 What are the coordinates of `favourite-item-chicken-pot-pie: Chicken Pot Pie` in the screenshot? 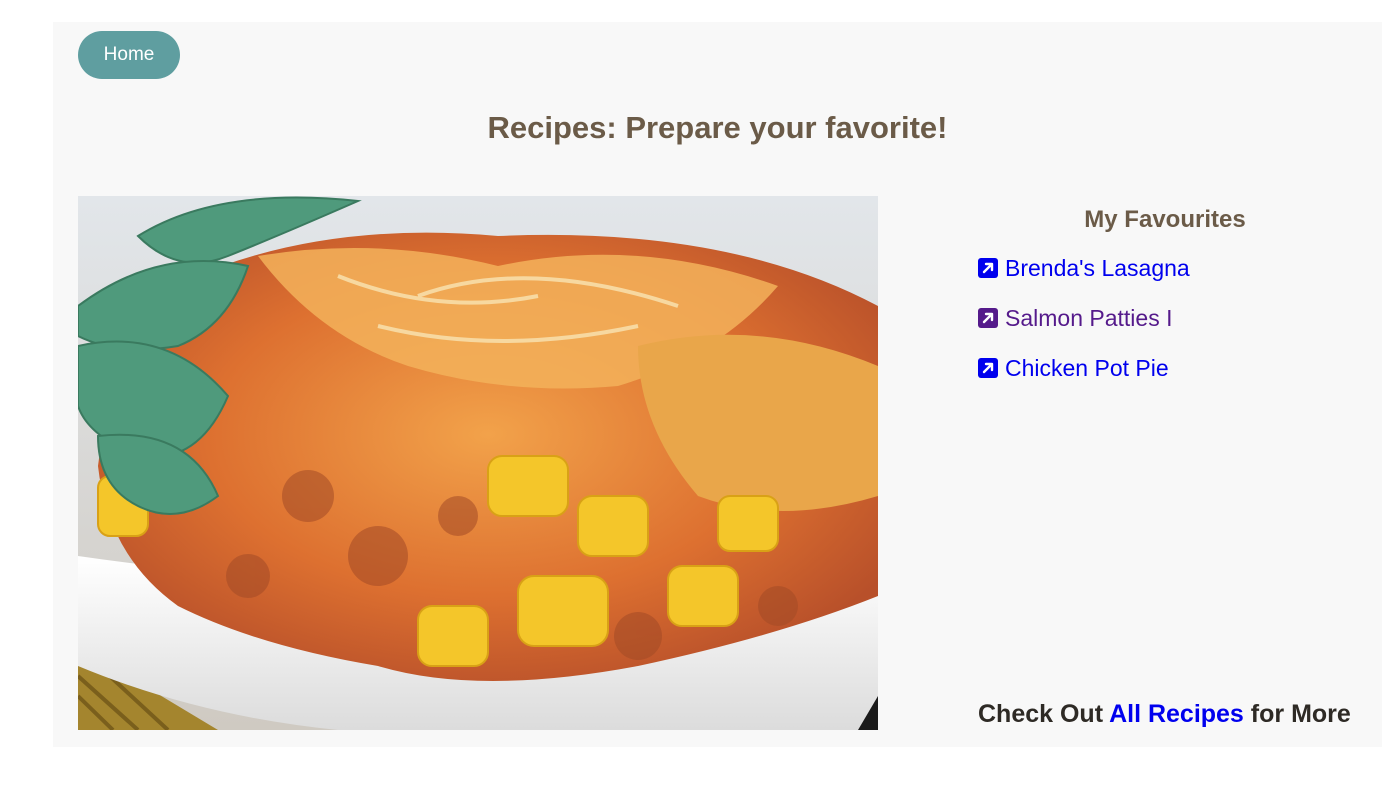 It's located at (1084, 378).